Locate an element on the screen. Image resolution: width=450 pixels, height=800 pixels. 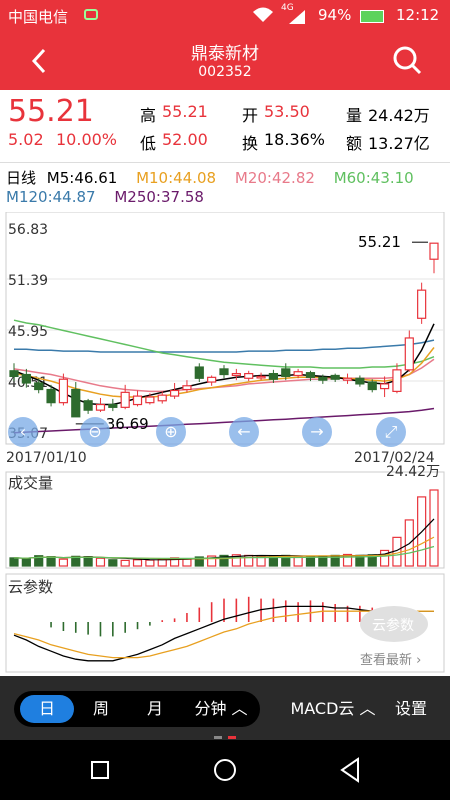
arrow-left-icon: ‹ is located at coordinates (23, 431).